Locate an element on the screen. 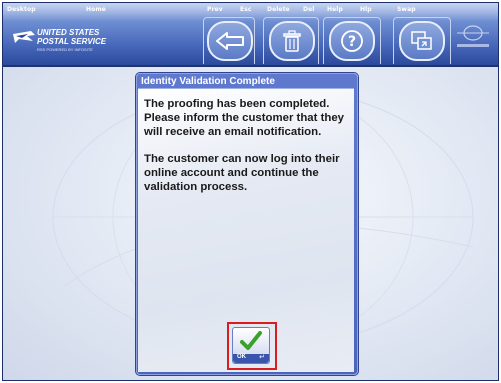  swap-windows-icon is located at coordinates (421, 40).